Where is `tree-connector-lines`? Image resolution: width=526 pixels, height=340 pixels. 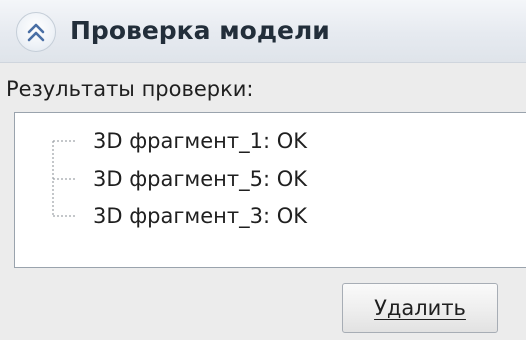
tree-connector-lines is located at coordinates (63, 178).